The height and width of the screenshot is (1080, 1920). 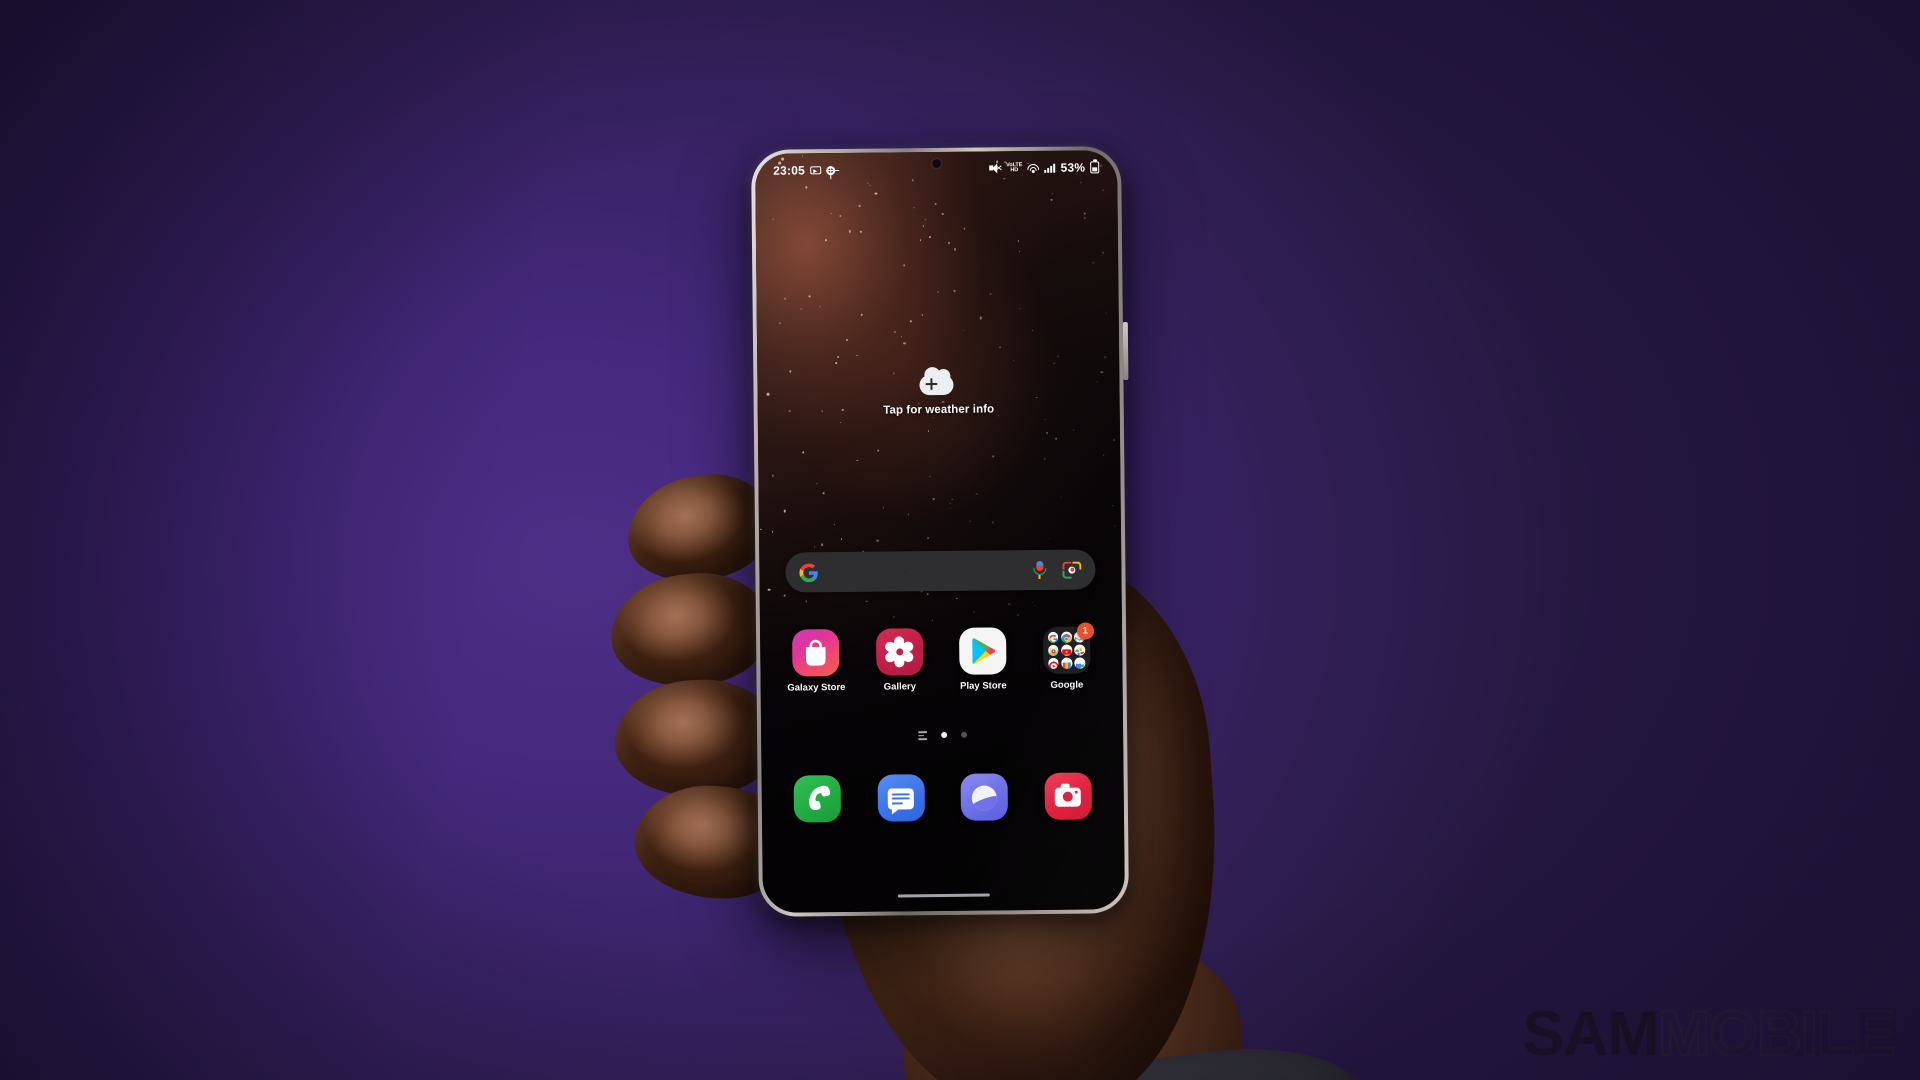 I want to click on internet-icon, so click(x=984, y=797).